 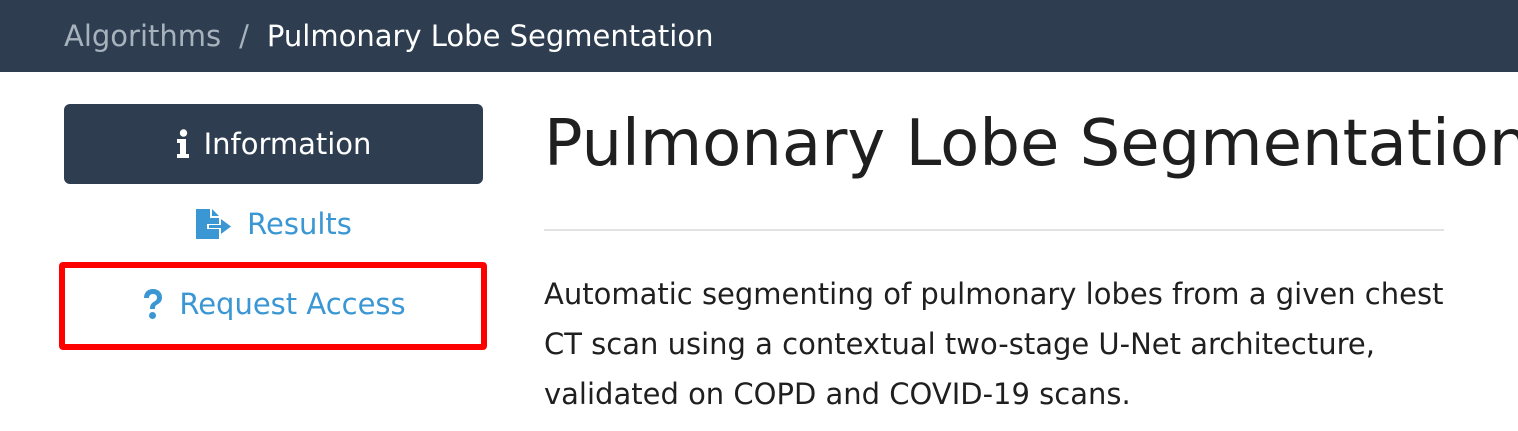 What do you see at coordinates (299, 224) in the screenshot?
I see `sidebar-item-label: Results` at bounding box center [299, 224].